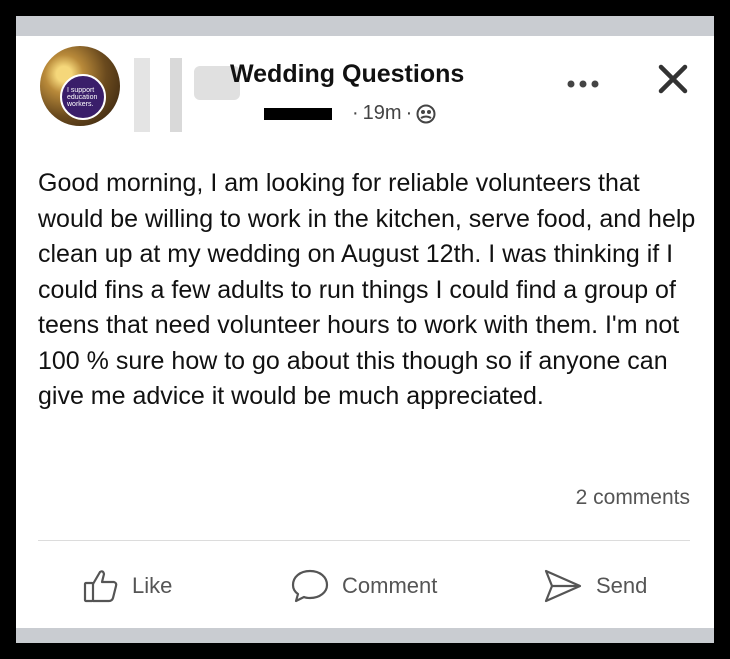 This screenshot has width=730, height=659. I want to click on actions-divider, so click(364, 540).